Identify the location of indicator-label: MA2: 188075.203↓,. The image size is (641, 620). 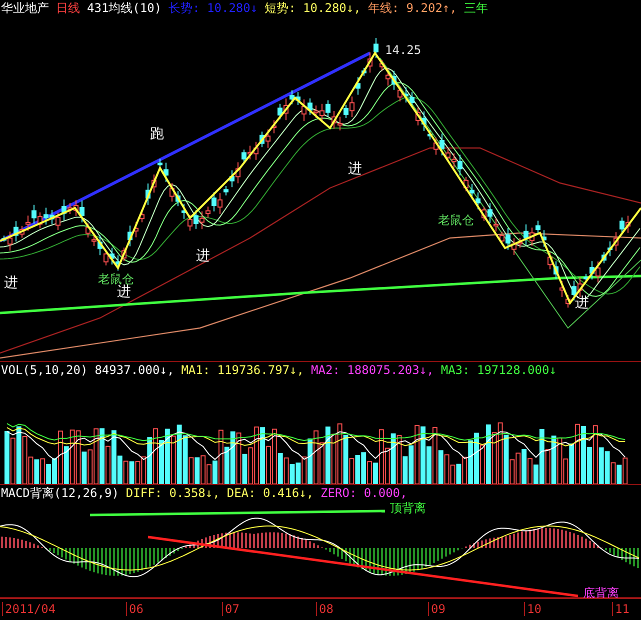
(372, 370).